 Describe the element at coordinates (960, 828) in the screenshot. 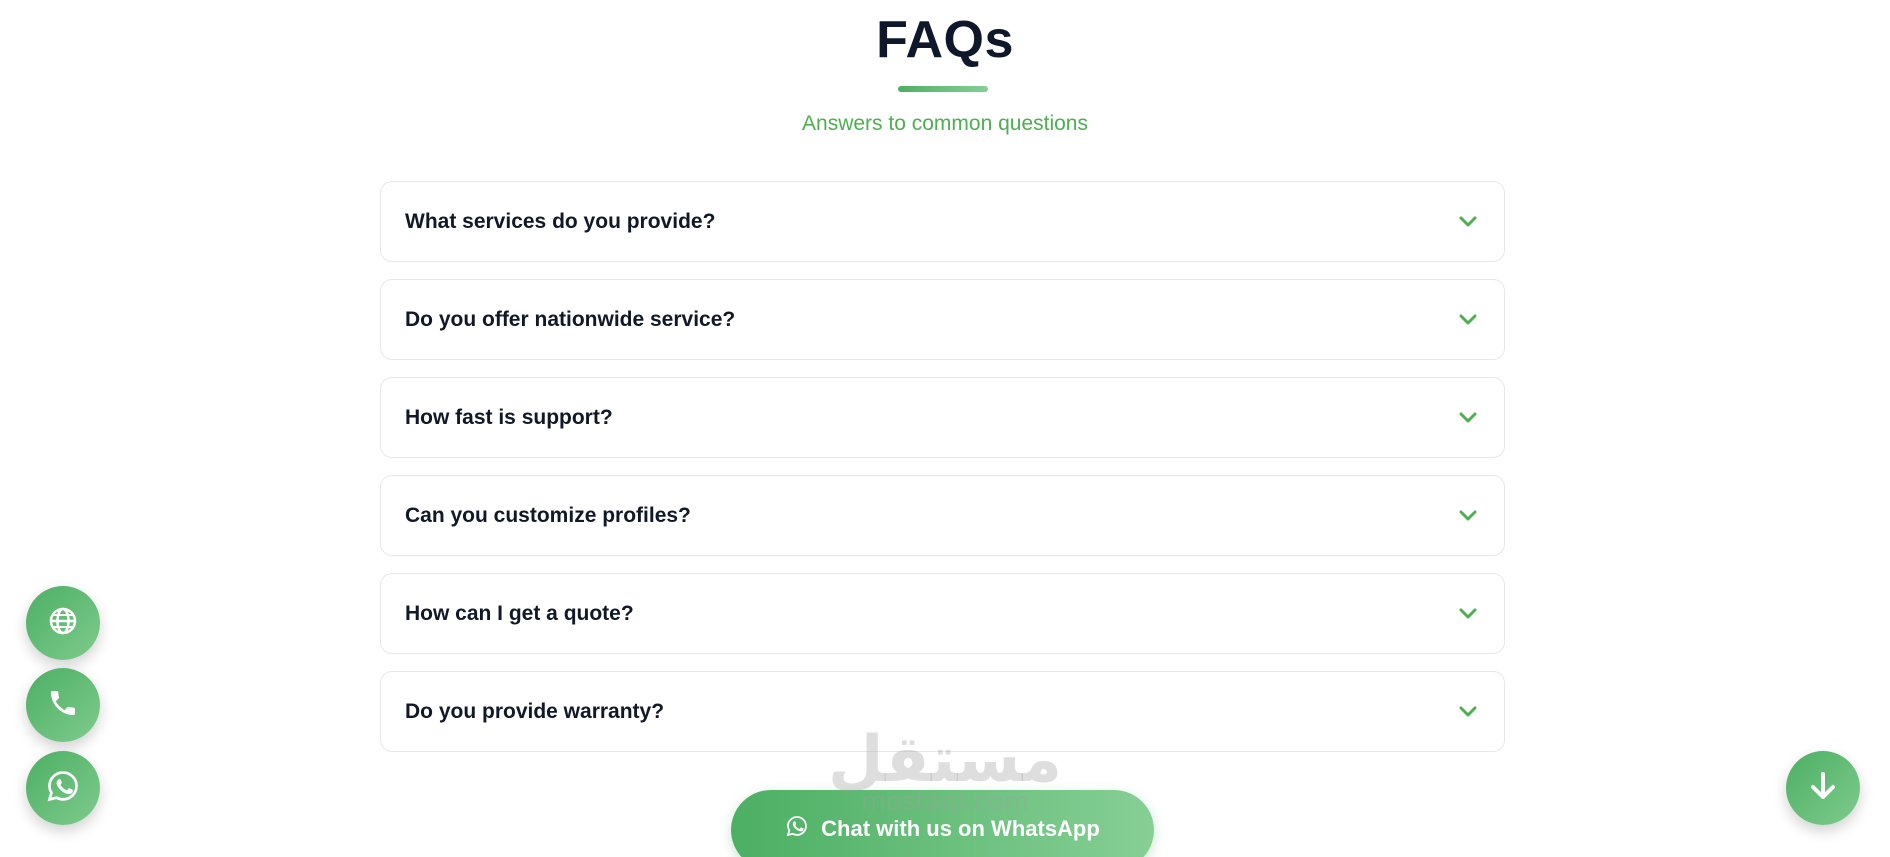

I see `whatsapp-chat-label: Chat with us on WhatsApp` at that location.